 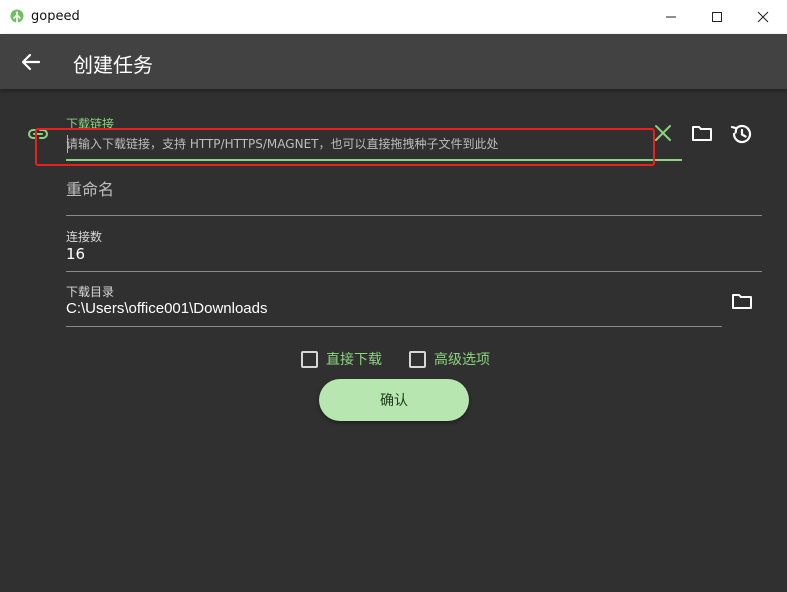 I want to click on direct-download-checkbox, so click(x=309, y=359).